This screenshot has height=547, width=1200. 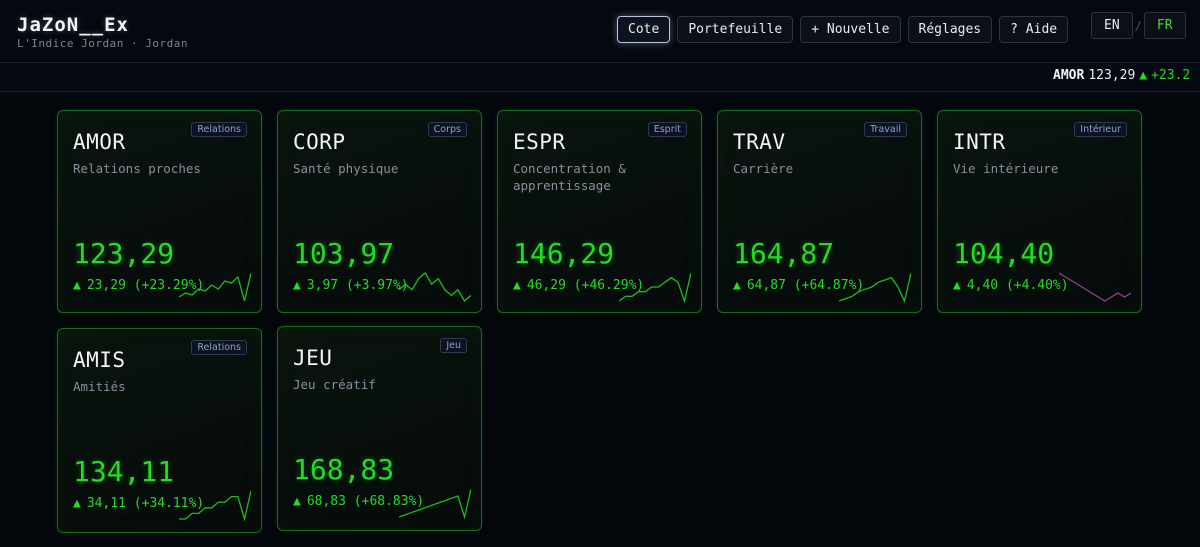 I want to click on card-value: 123,29, so click(x=124, y=253).